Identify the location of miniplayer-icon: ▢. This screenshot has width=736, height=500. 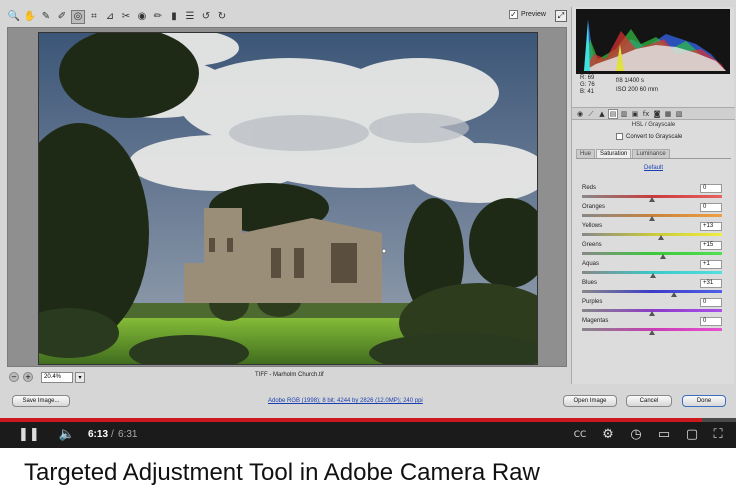
(692, 435).